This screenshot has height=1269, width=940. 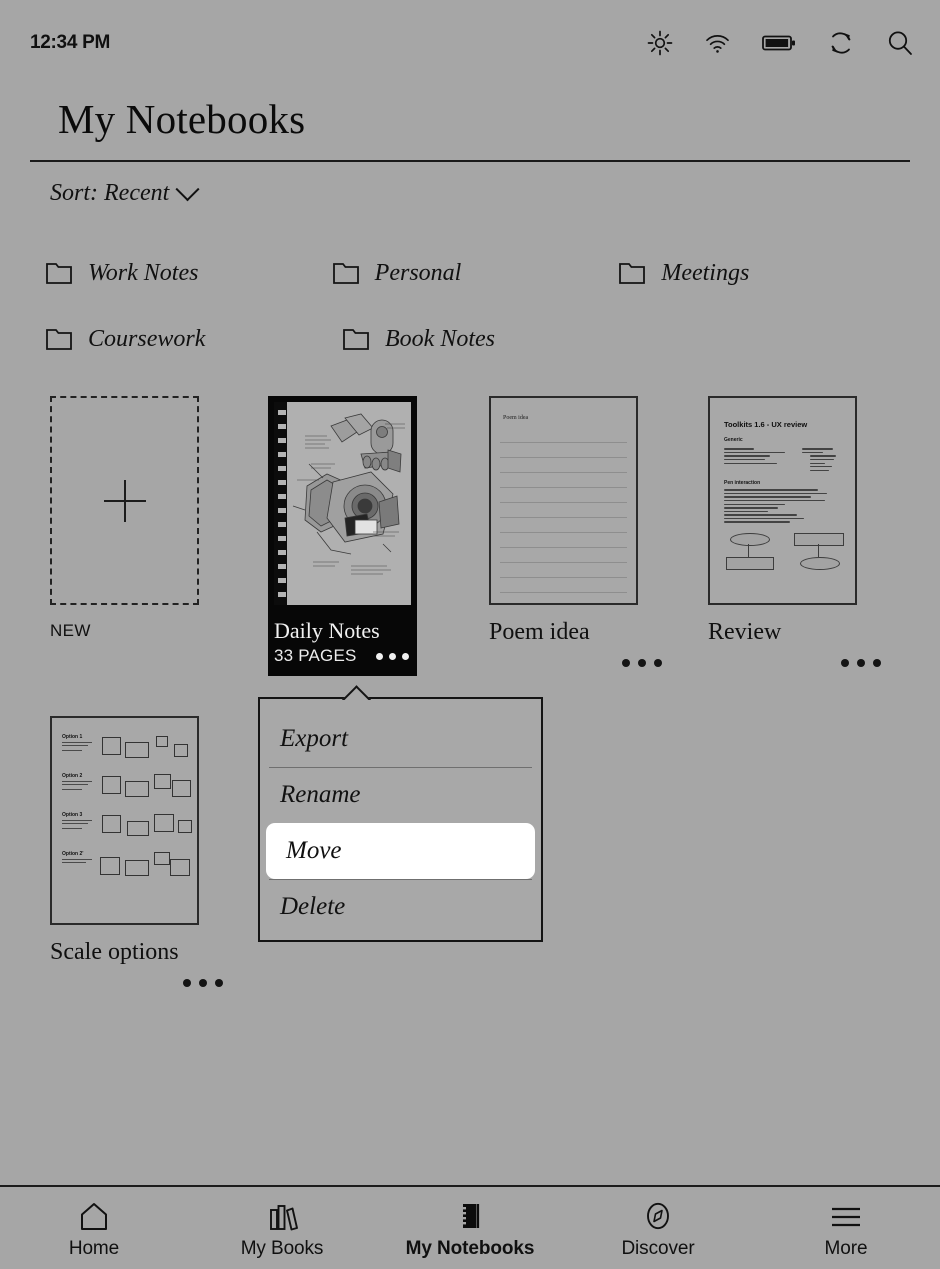 I want to click on scale-option-text: Option 2', so click(x=80, y=858).